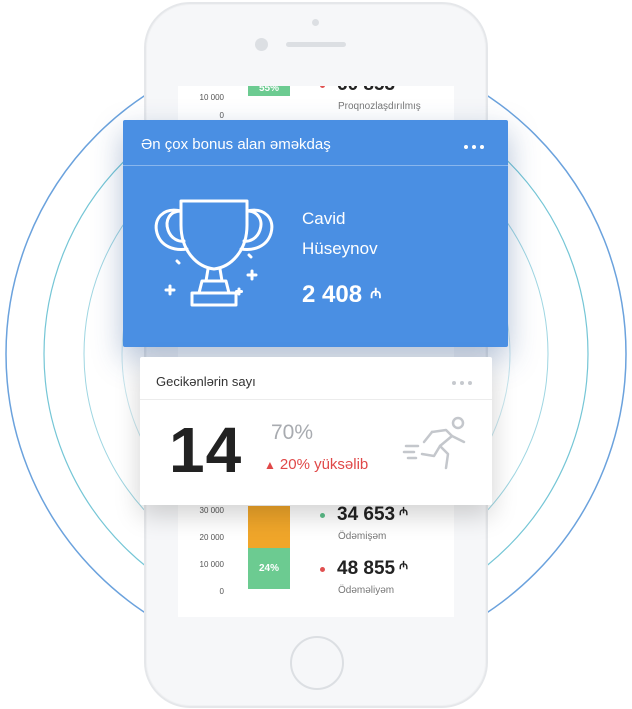 The image size is (632, 709). I want to click on change-text: 20% yüksəlib, so click(324, 464).